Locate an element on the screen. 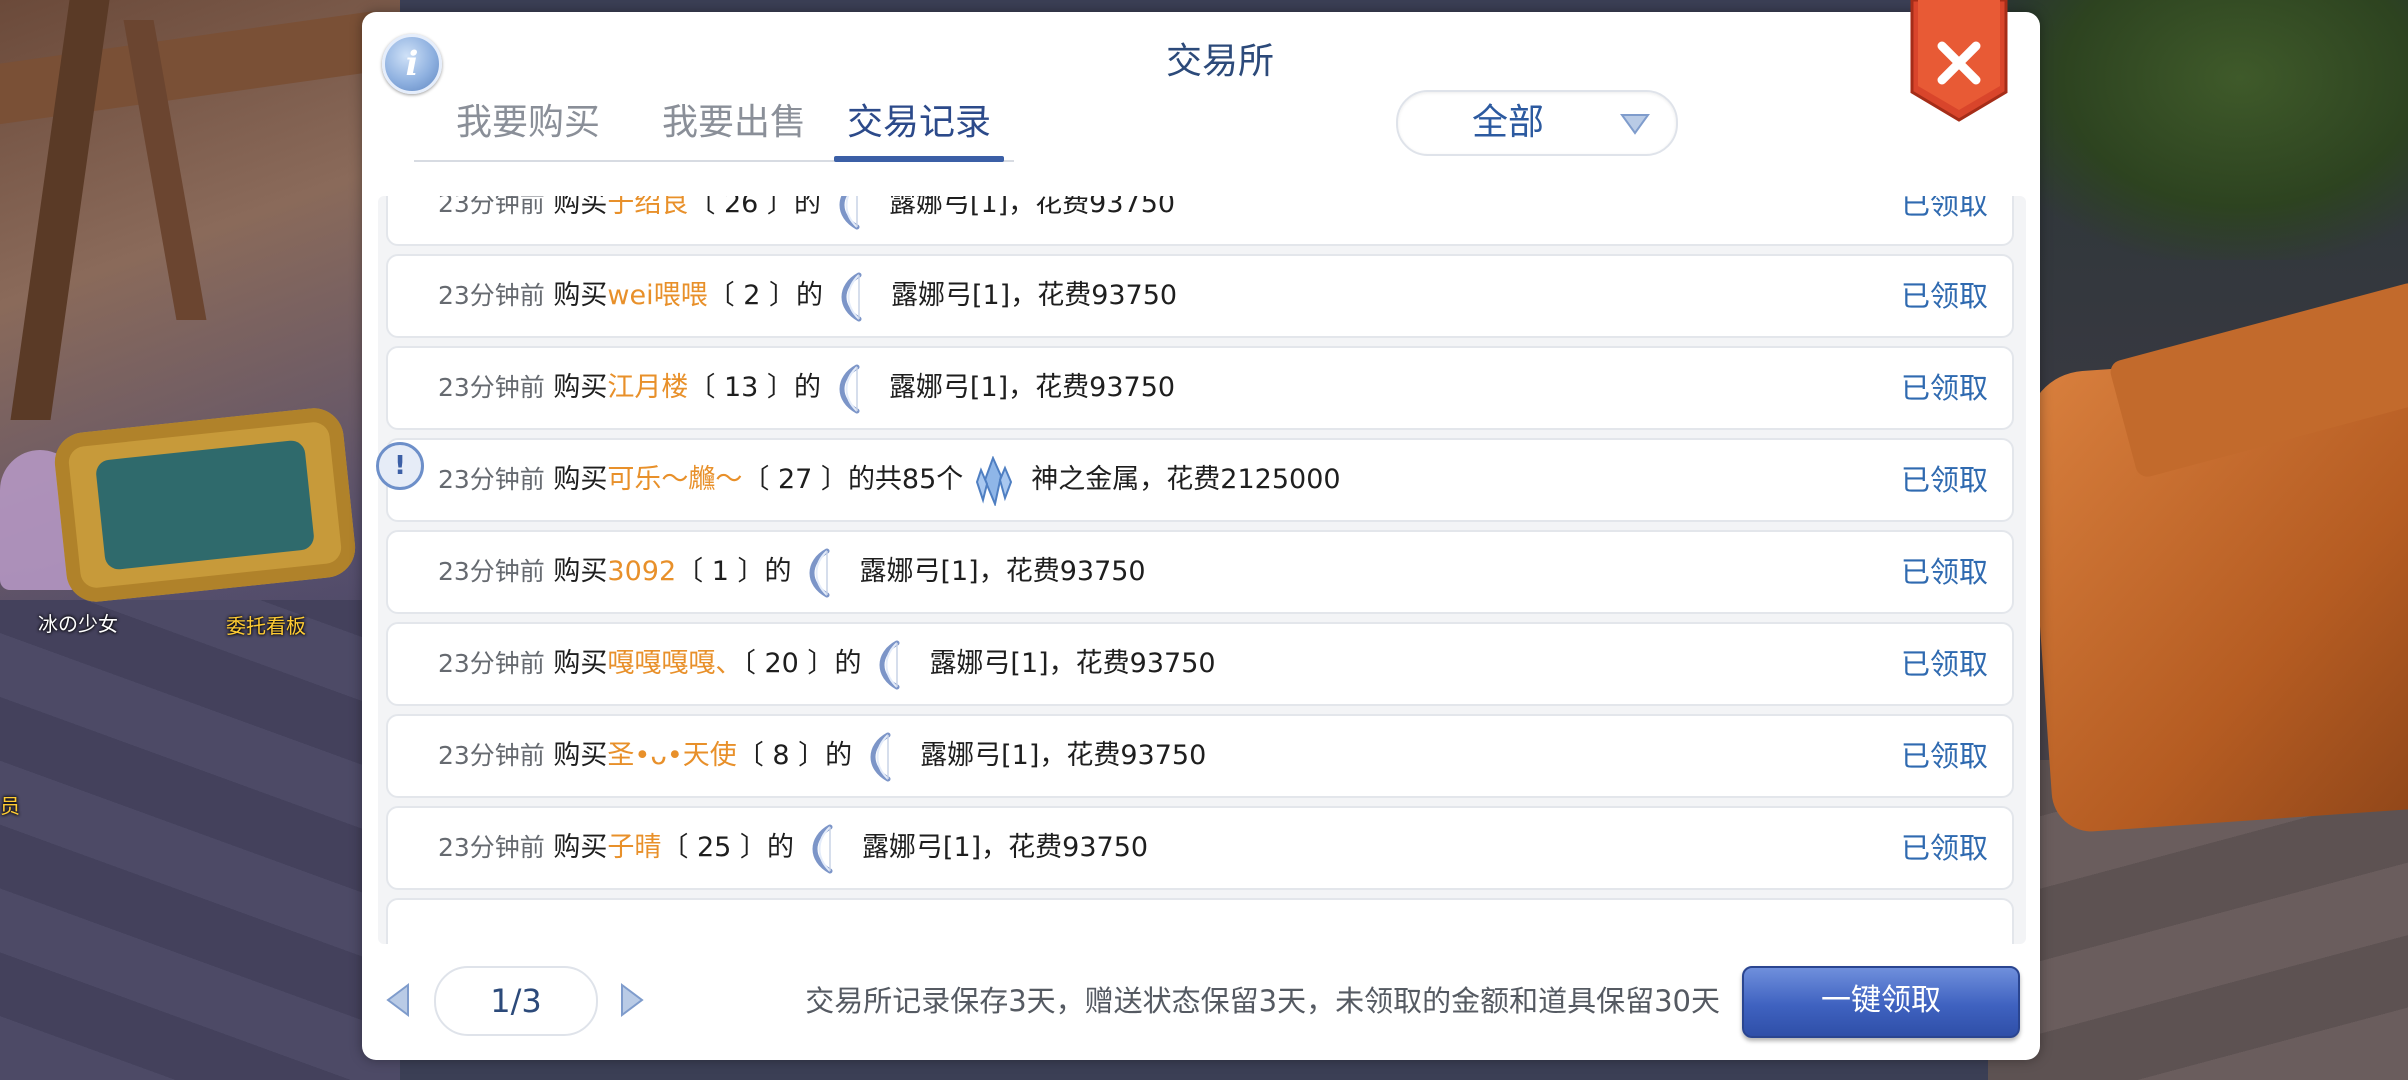 The width and height of the screenshot is (2408, 1080). table-row: 23分钟前 购买江月楼〔 13 〕的 露娜弓[1]，花费93750 已领取 is located at coordinates (1200, 388).